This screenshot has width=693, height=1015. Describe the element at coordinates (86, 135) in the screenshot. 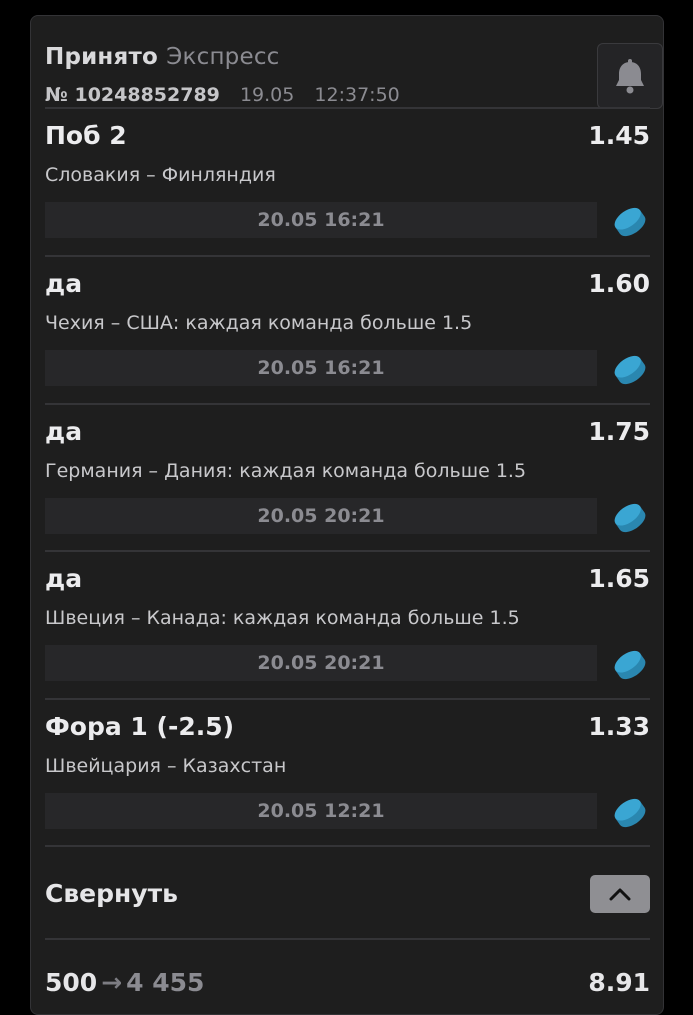

I see `bet-outcome: Поб 2` at that location.